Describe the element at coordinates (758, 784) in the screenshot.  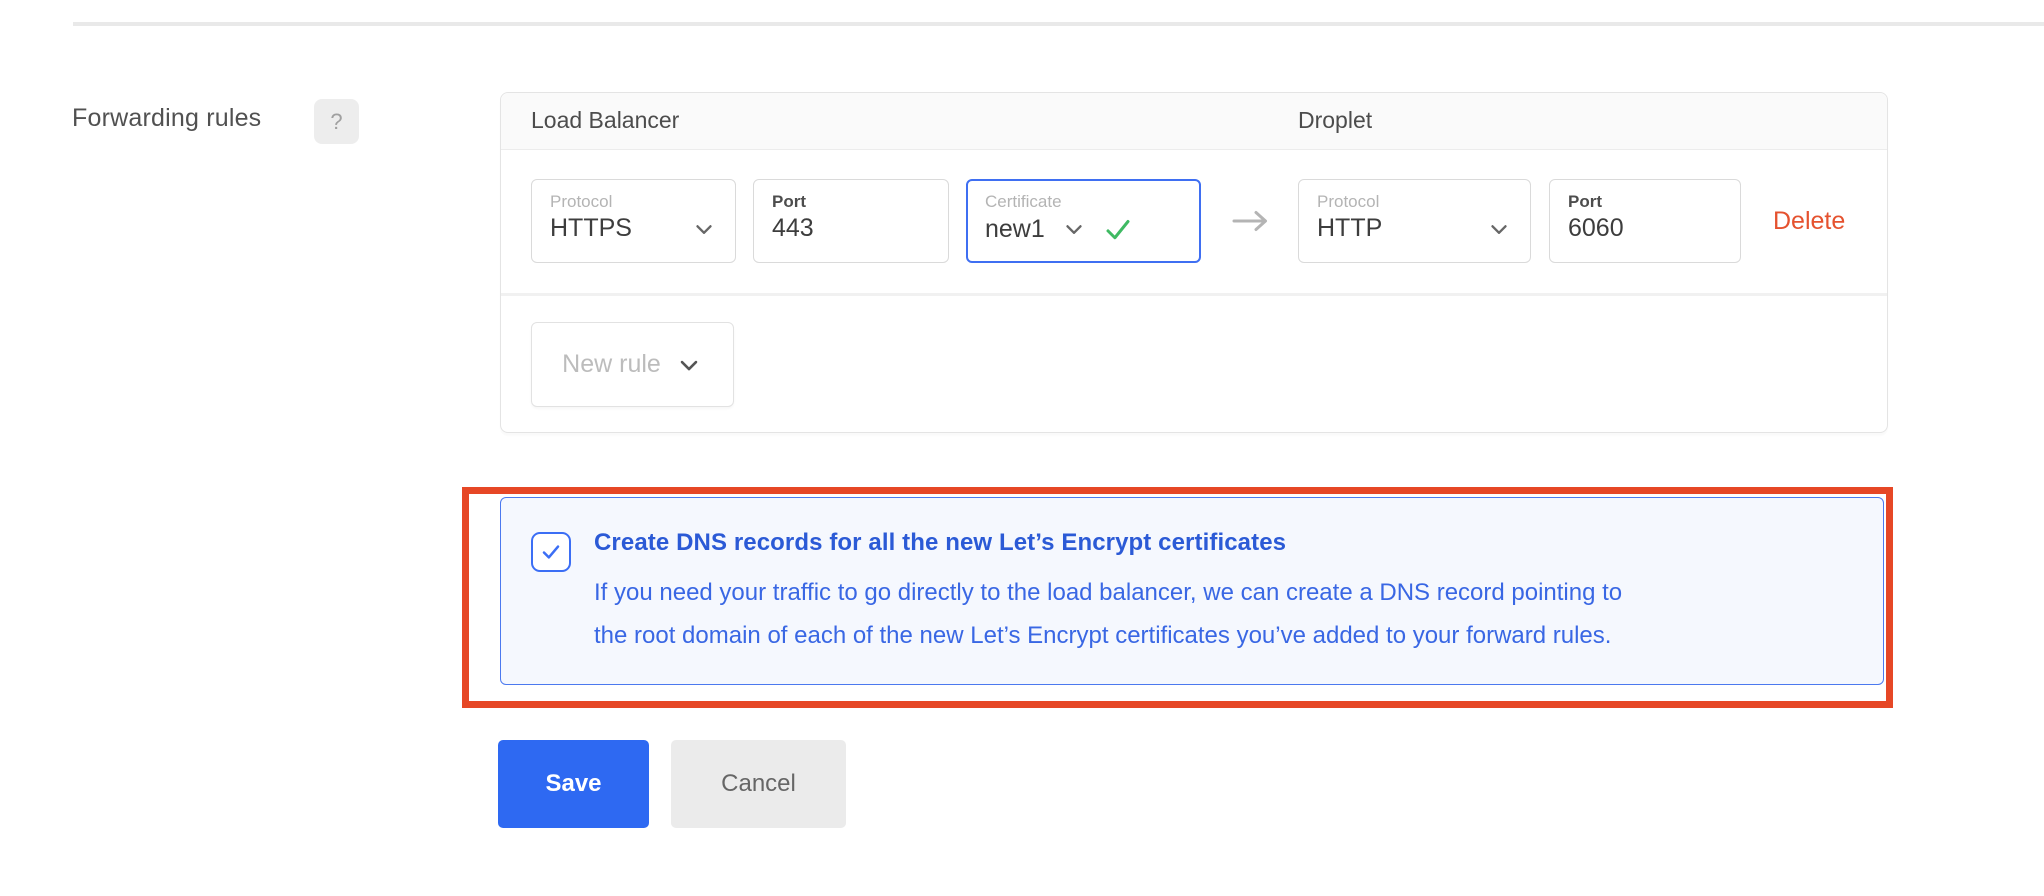
I see `cancel-button: Cancel` at that location.